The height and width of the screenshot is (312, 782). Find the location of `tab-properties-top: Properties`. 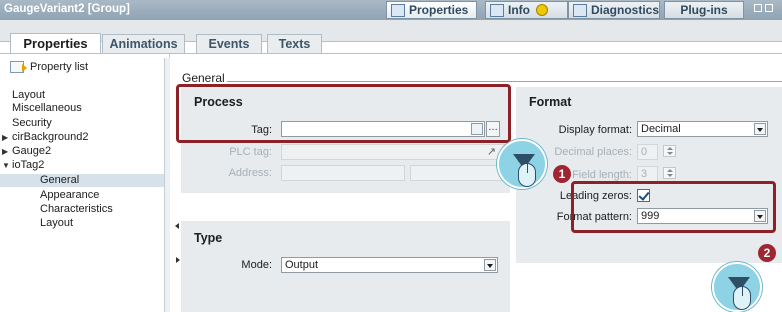

tab-properties-top: Properties is located at coordinates (431, 10).